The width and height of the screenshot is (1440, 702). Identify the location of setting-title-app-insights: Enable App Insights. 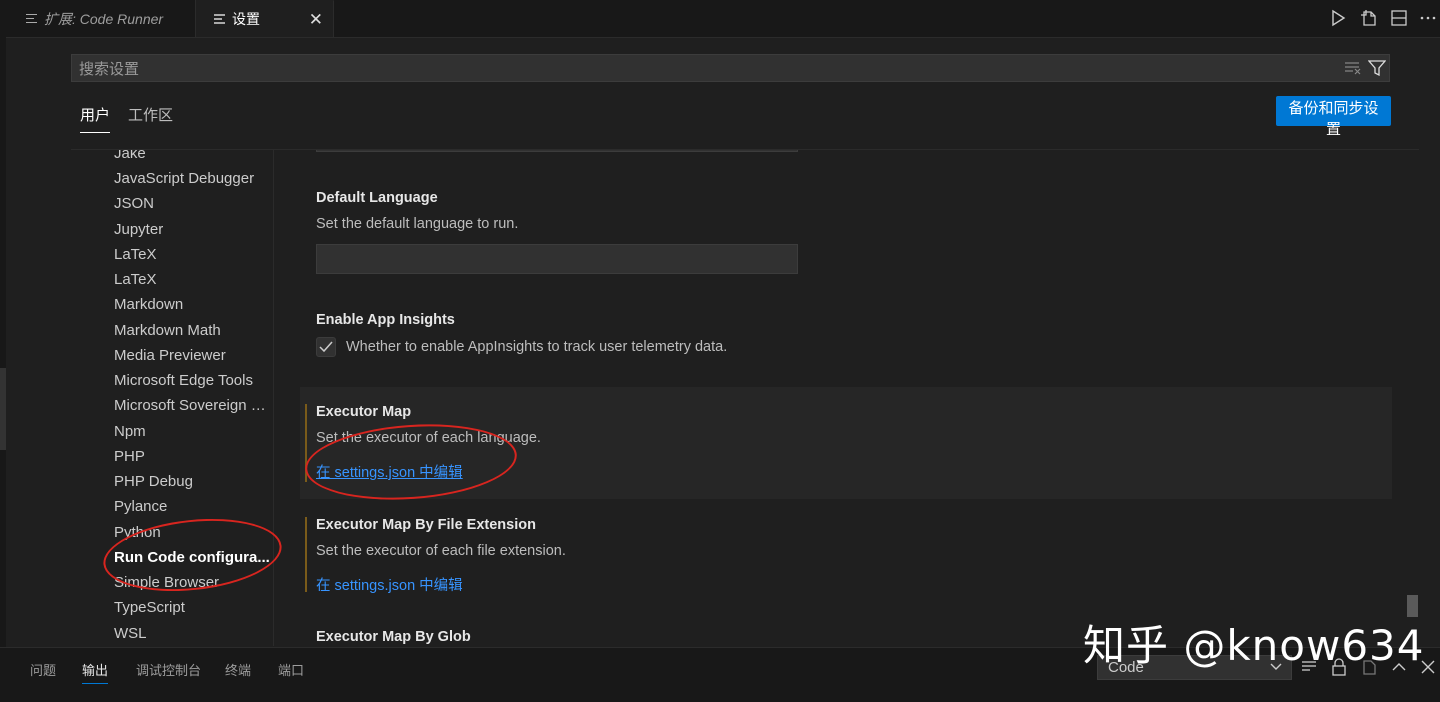
(385, 320).